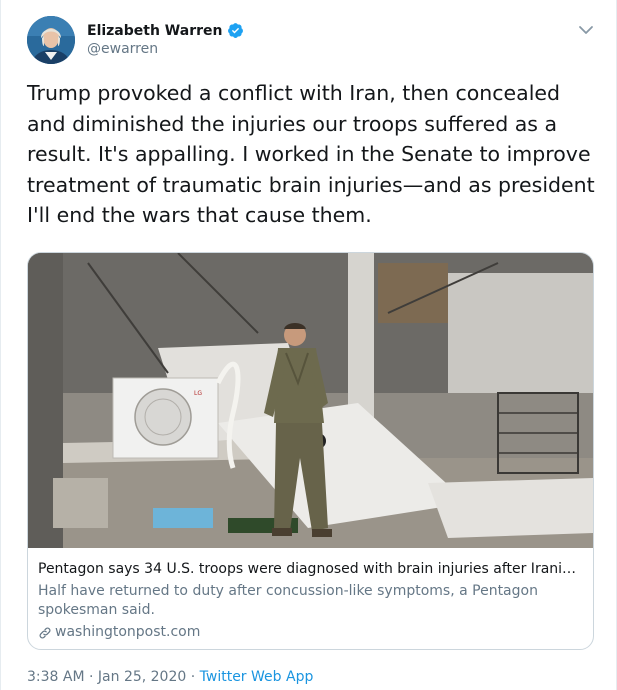  I want to click on name-row: Elizabeth Warren, so click(165, 30).